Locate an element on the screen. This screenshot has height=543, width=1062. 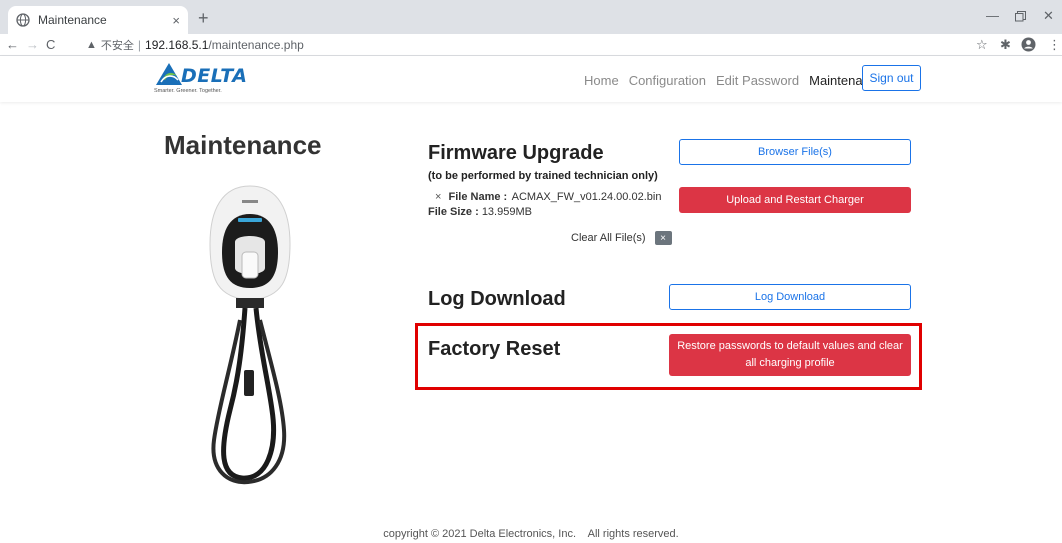
page-title: Maintenance is located at coordinates (243, 145).